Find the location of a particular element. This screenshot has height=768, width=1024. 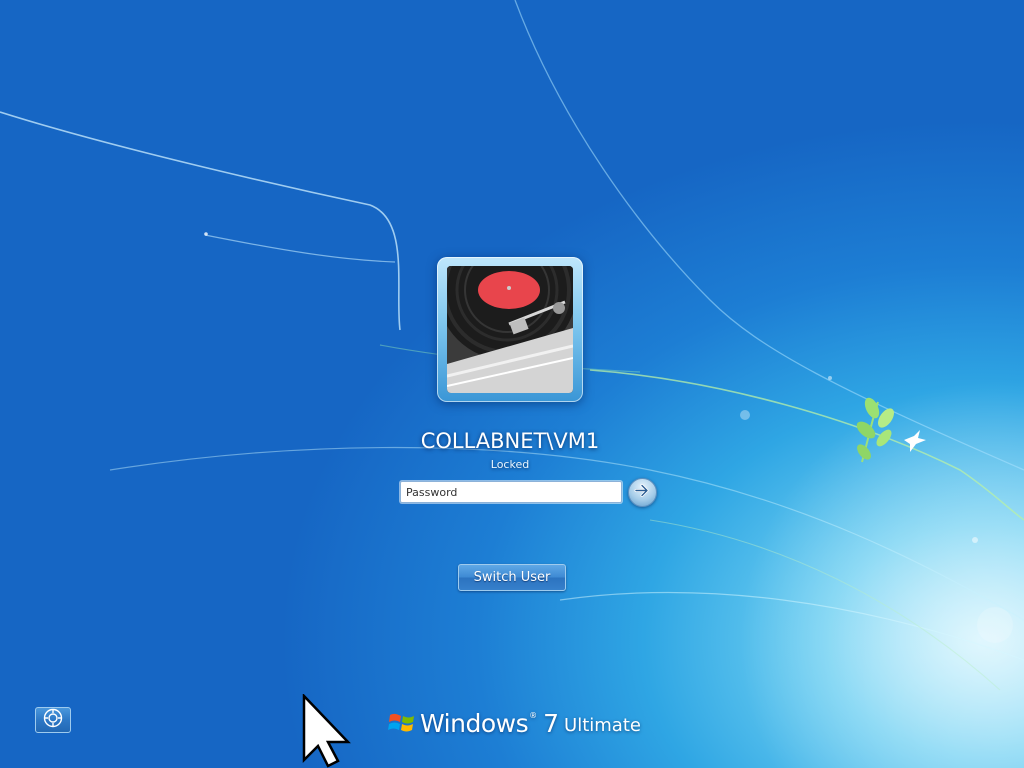

submit-button is located at coordinates (642, 492).